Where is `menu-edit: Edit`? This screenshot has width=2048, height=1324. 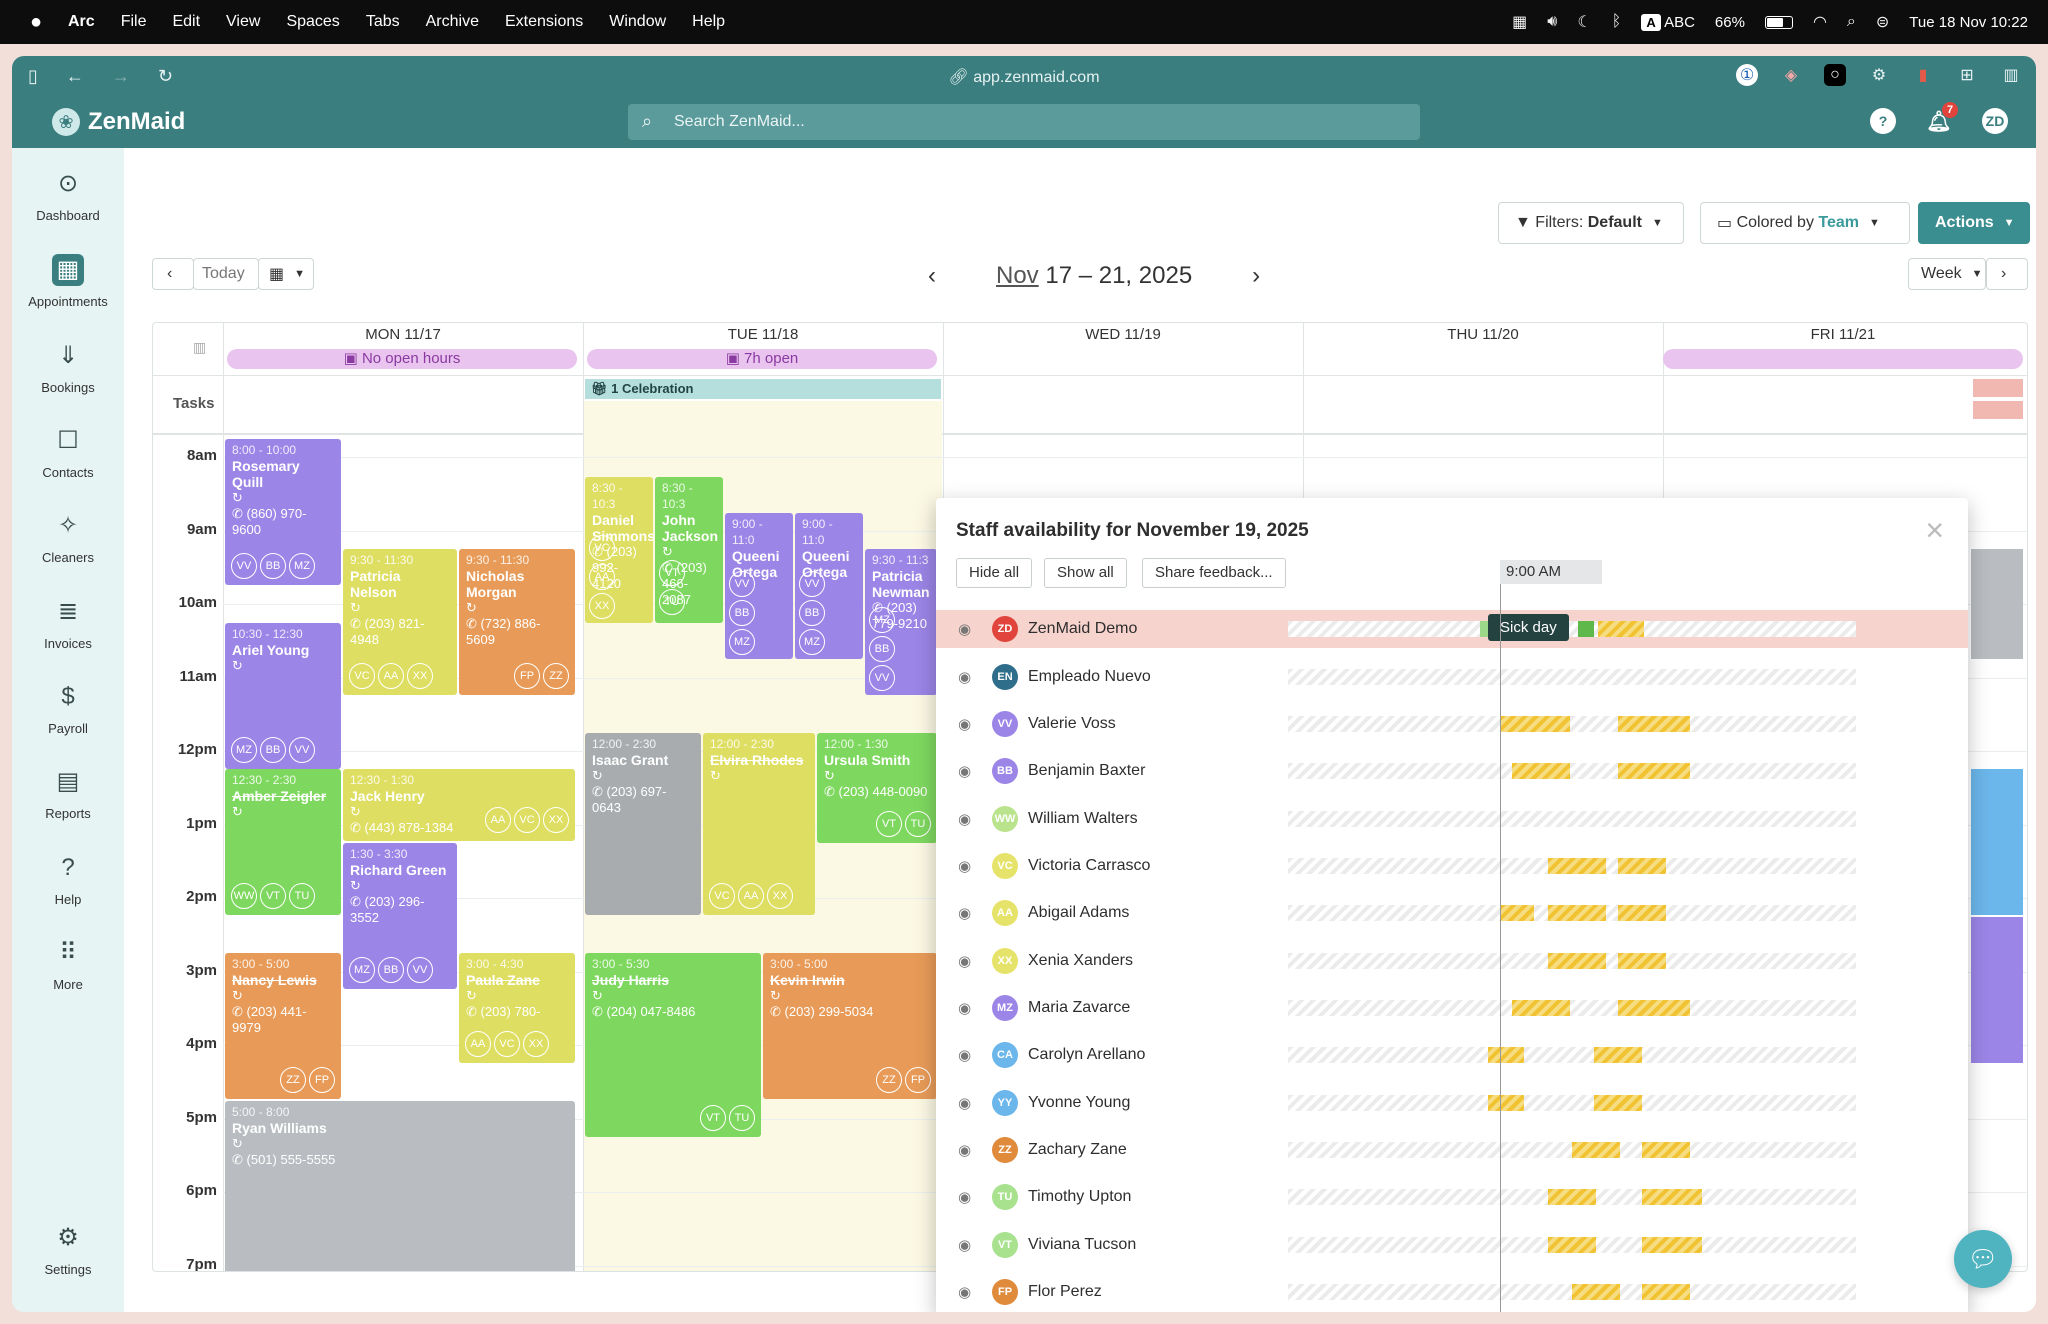 menu-edit: Edit is located at coordinates (186, 22).